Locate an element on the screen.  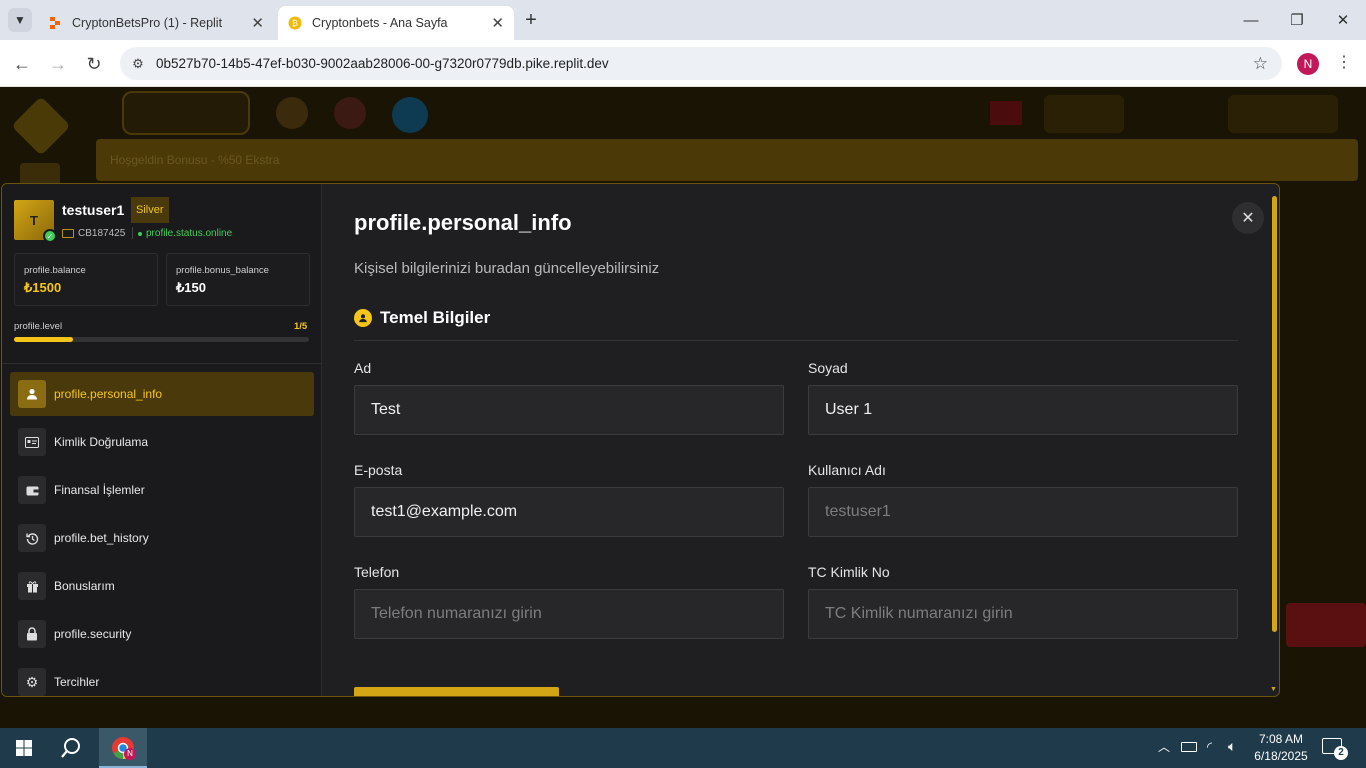
new-tab-icon: + is located at coordinates (531, 21).